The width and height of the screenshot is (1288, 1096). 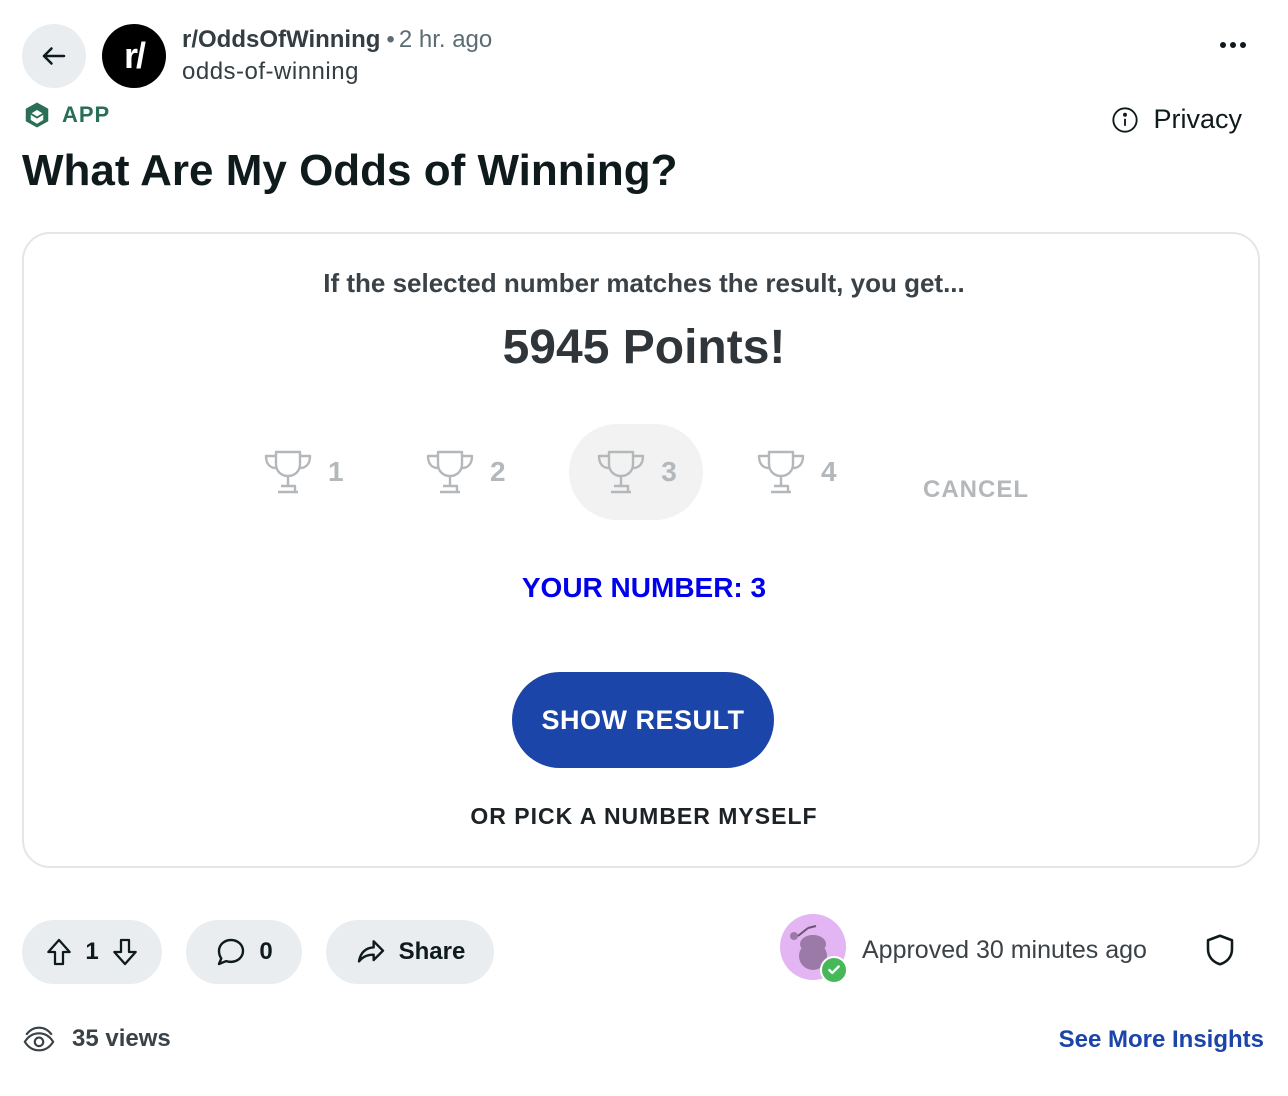 What do you see at coordinates (270, 72) in the screenshot?
I see `author-username: odds-of-winning` at bounding box center [270, 72].